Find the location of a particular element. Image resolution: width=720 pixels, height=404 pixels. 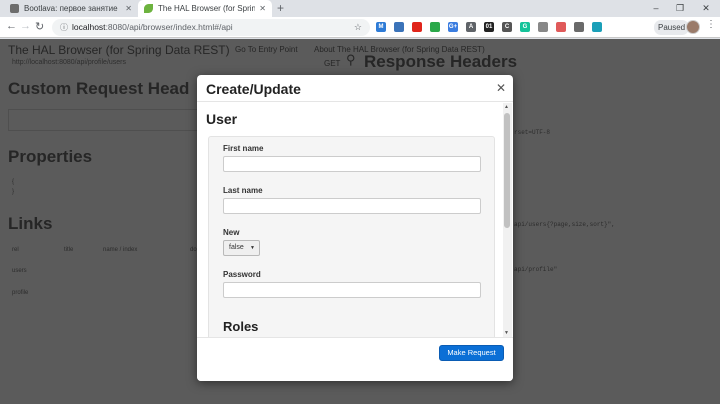

spring-leaf-icon is located at coordinates (148, 8).